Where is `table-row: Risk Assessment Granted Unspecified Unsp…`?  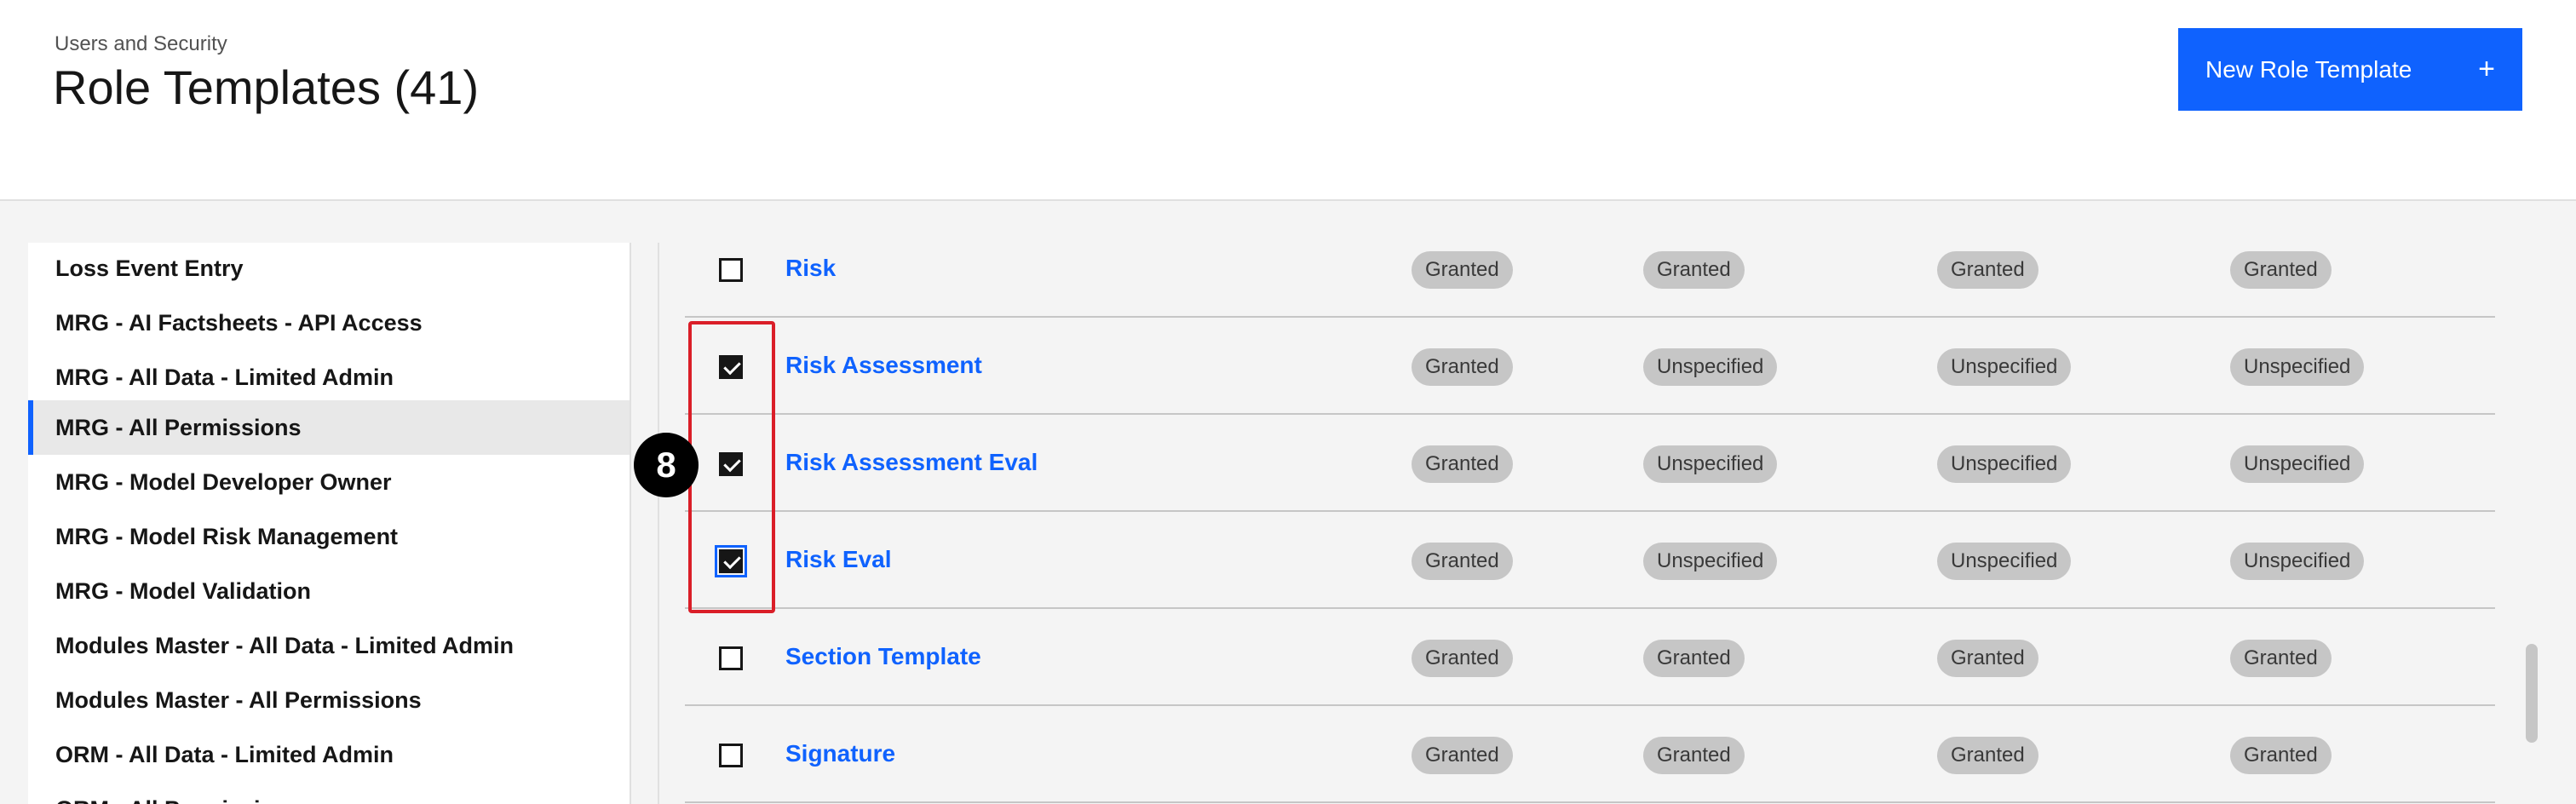
table-row: Risk Assessment Granted Unspecified Unsp… is located at coordinates (1590, 367).